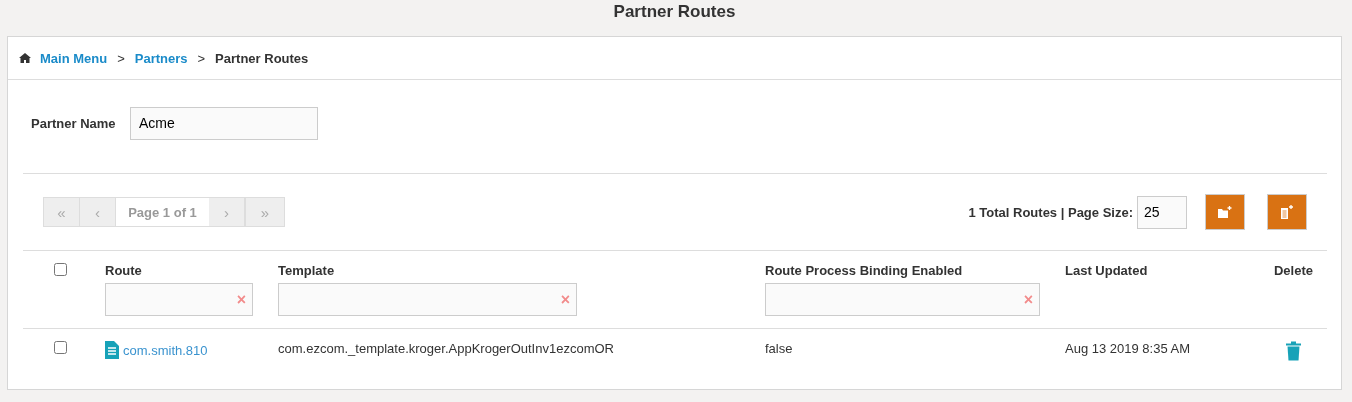  I want to click on next-page-button: ›, so click(227, 212).